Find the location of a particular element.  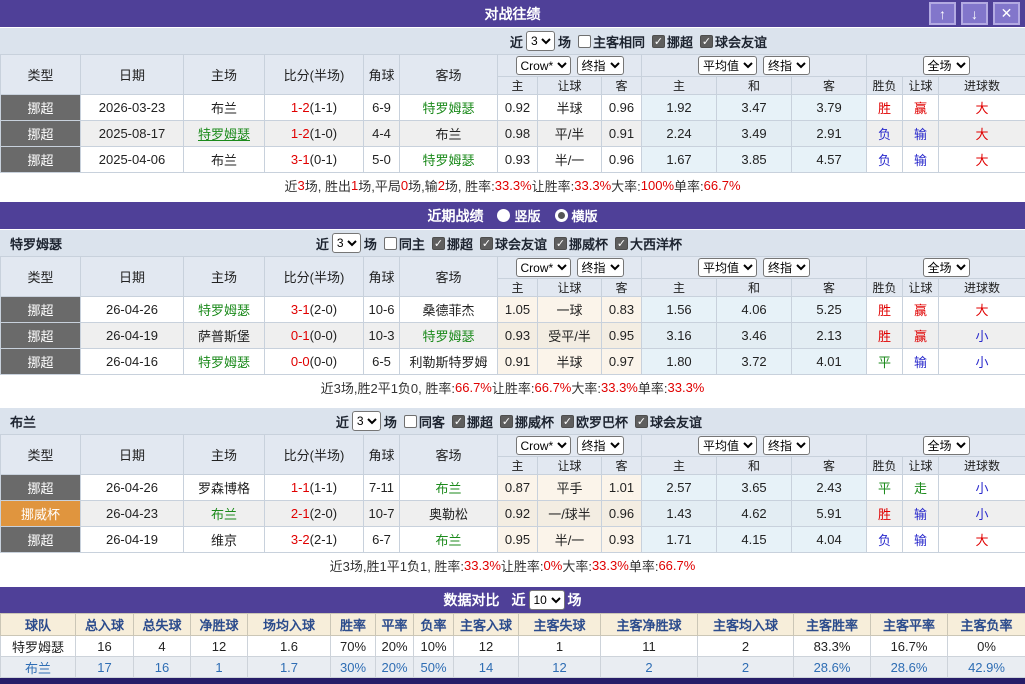

match-date: 26-04-19 is located at coordinates (132, 540).